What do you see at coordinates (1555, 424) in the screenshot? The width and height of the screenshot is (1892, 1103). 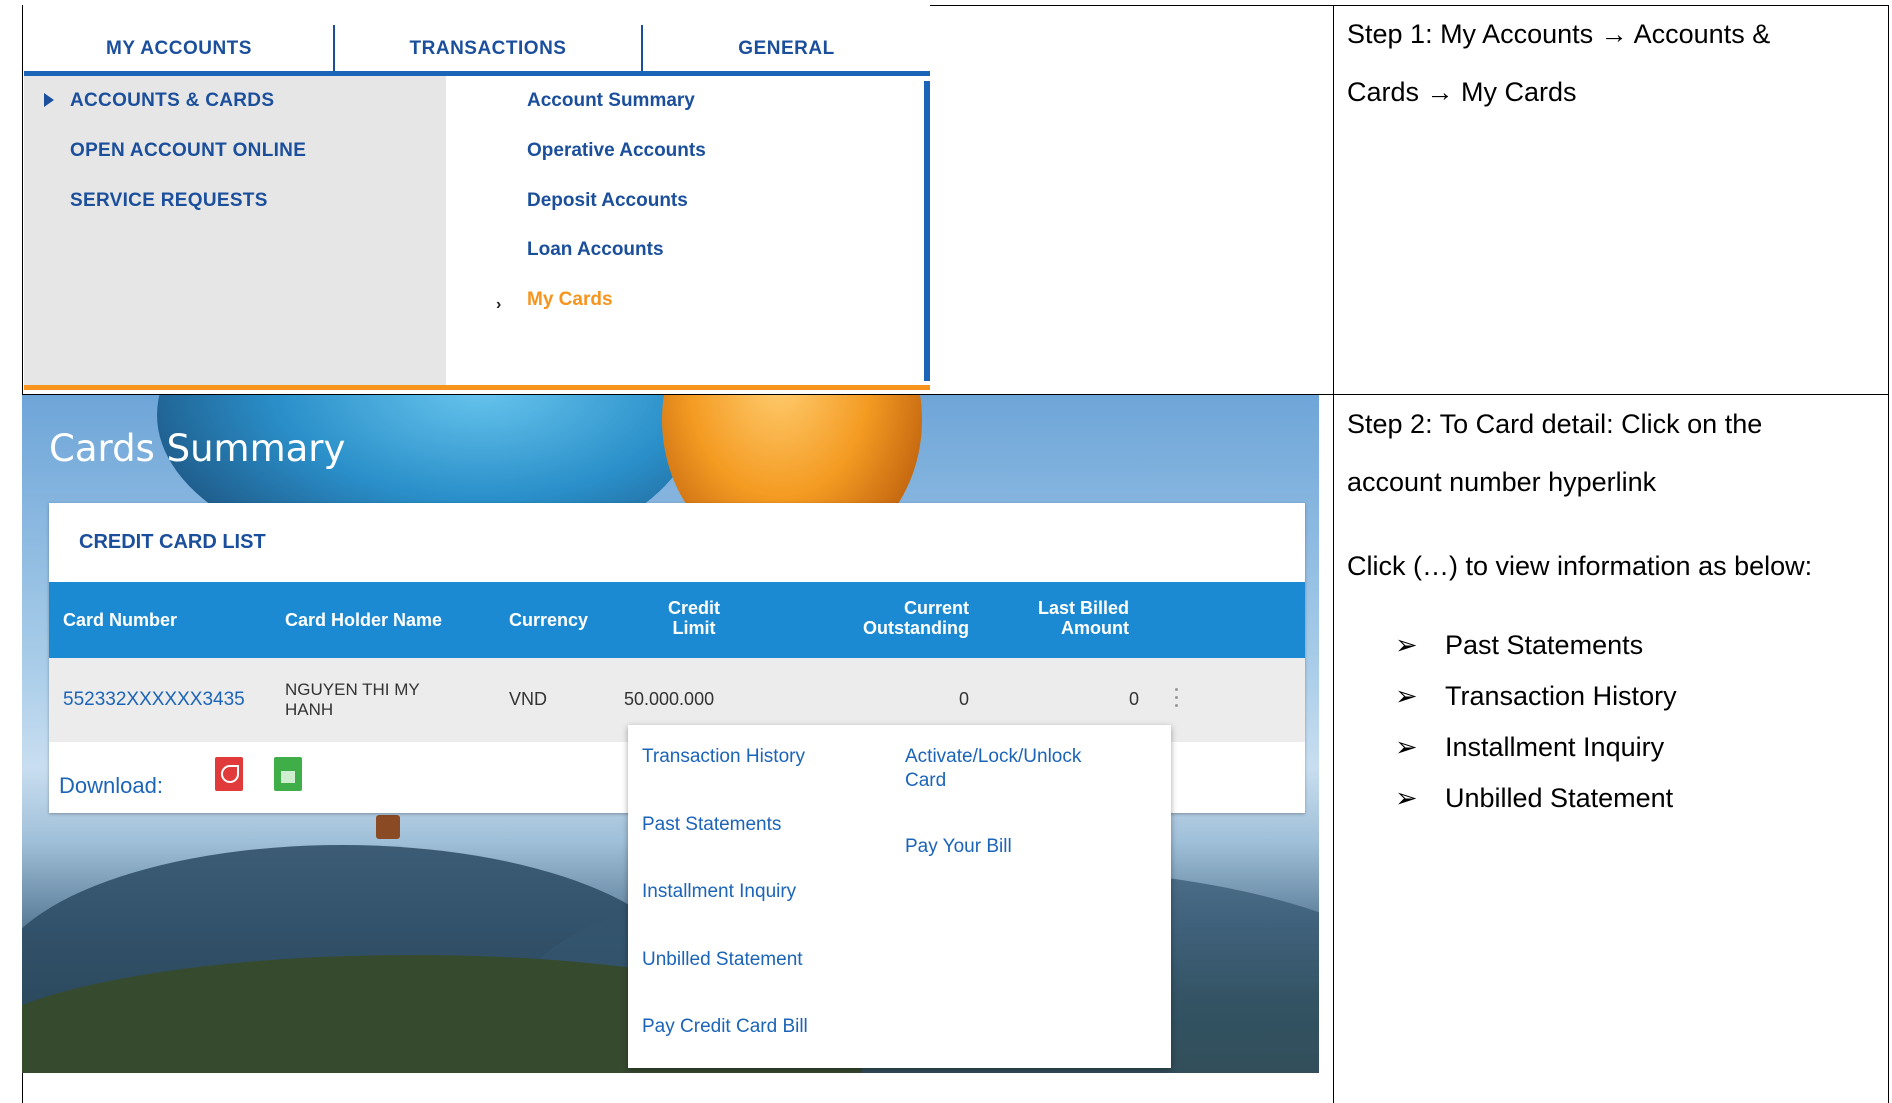 I see `step2-line1: Step 2: To Card detail: Click on the` at bounding box center [1555, 424].